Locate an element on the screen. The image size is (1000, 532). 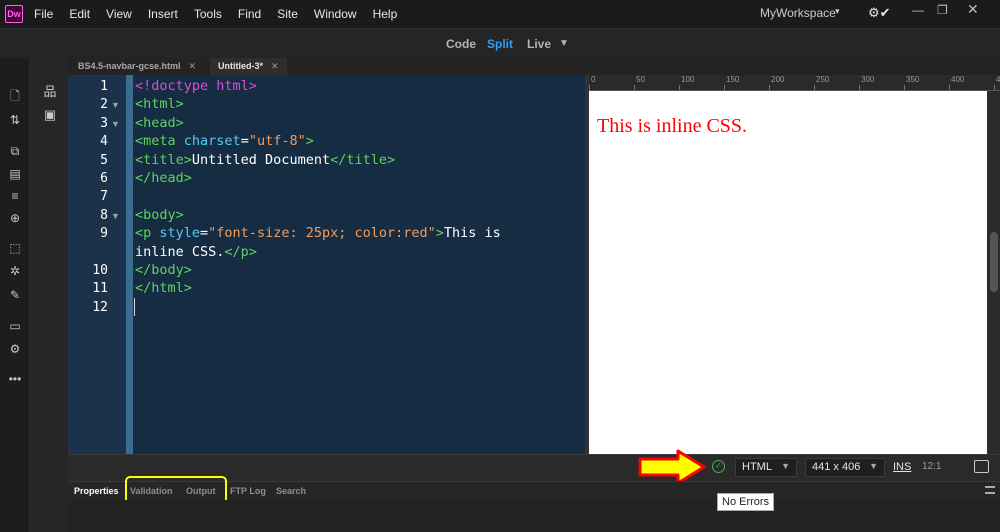
code-line: <body> is located at coordinates (159, 215).